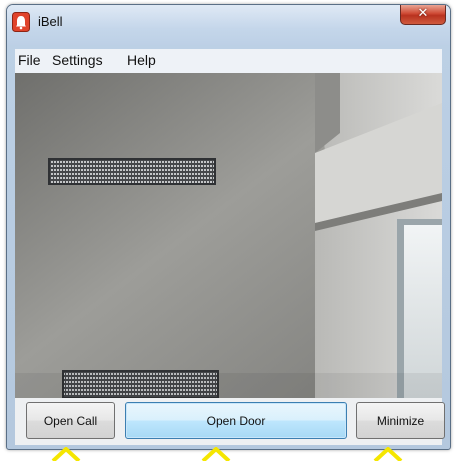 The height and width of the screenshot is (461, 457). Describe the element at coordinates (70, 420) in the screenshot. I see `open-call-button: Open Call` at that location.